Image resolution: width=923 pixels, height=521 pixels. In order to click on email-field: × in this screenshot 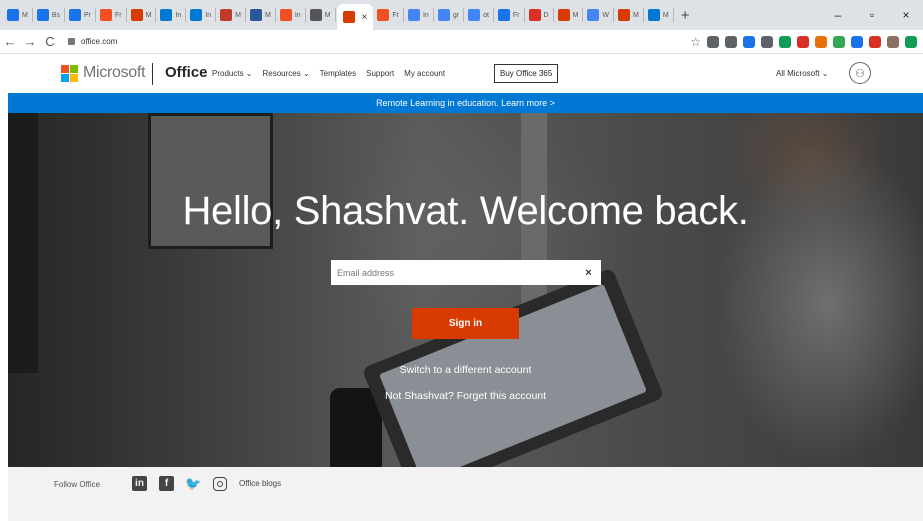, I will do `click(466, 272)`.